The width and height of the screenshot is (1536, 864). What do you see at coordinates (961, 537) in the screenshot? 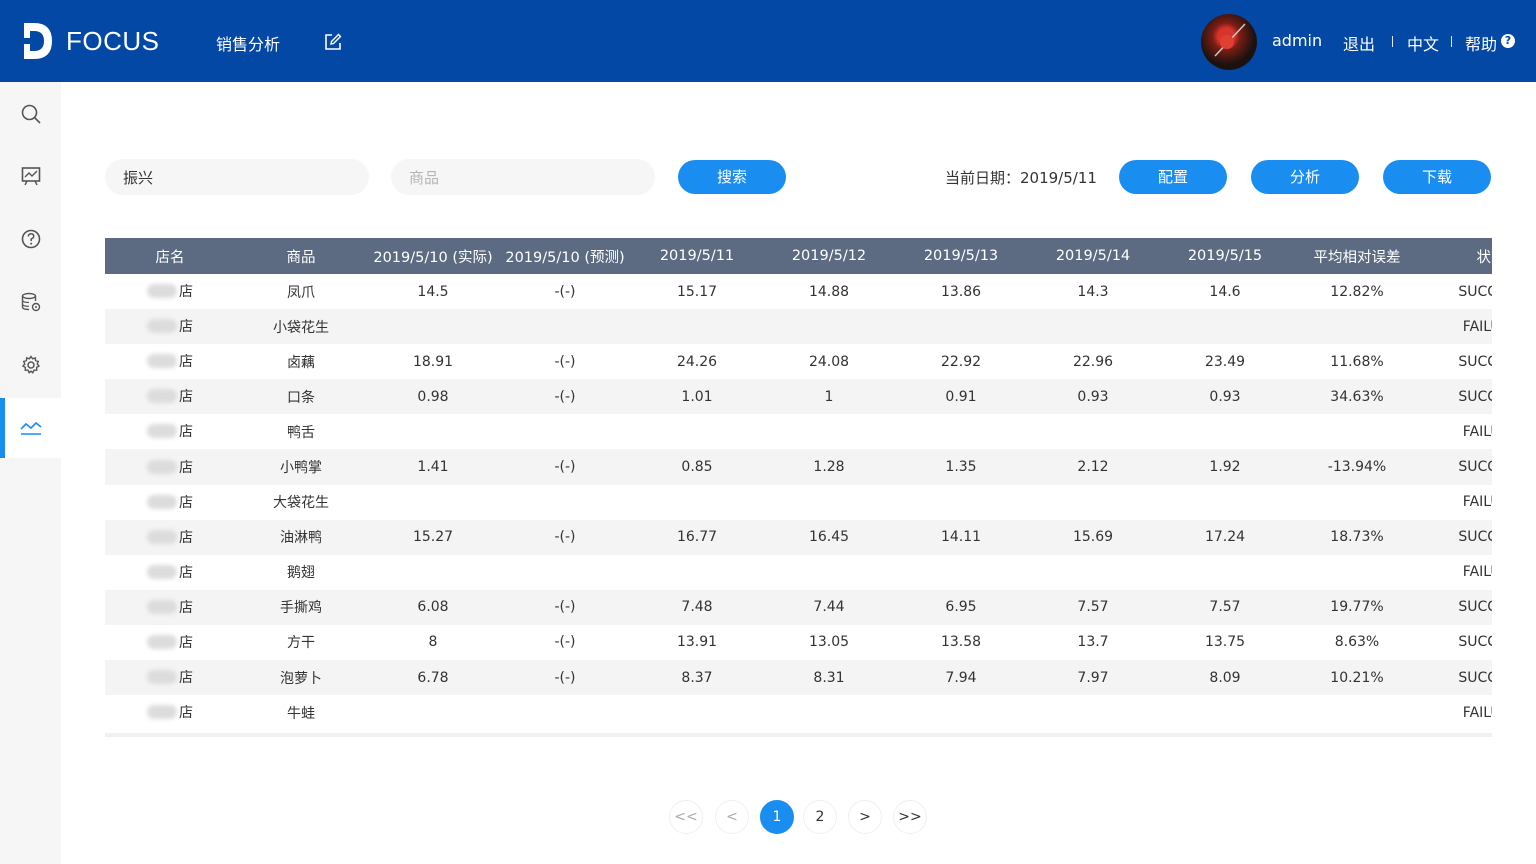
I see `table-cell: 14.11` at bounding box center [961, 537].